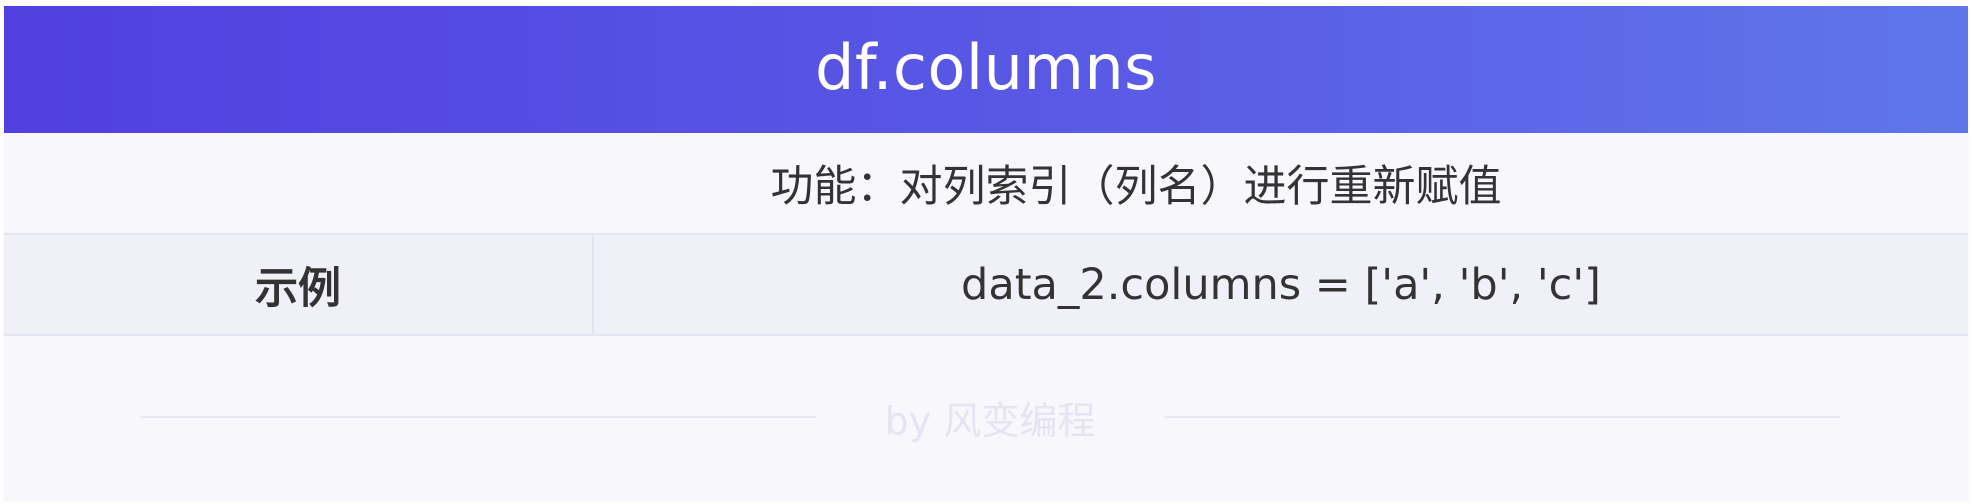 The width and height of the screenshot is (1972, 504). I want to click on card-title: df.columns, so click(986, 67).